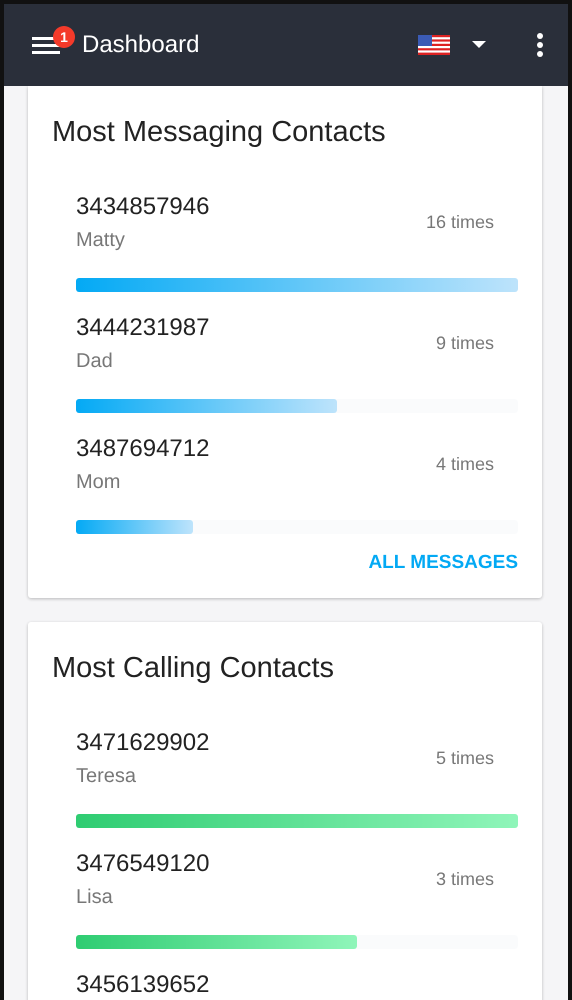 This screenshot has width=572, height=1000. Describe the element at coordinates (143, 743) in the screenshot. I see `phone-number: 3471629902` at that location.